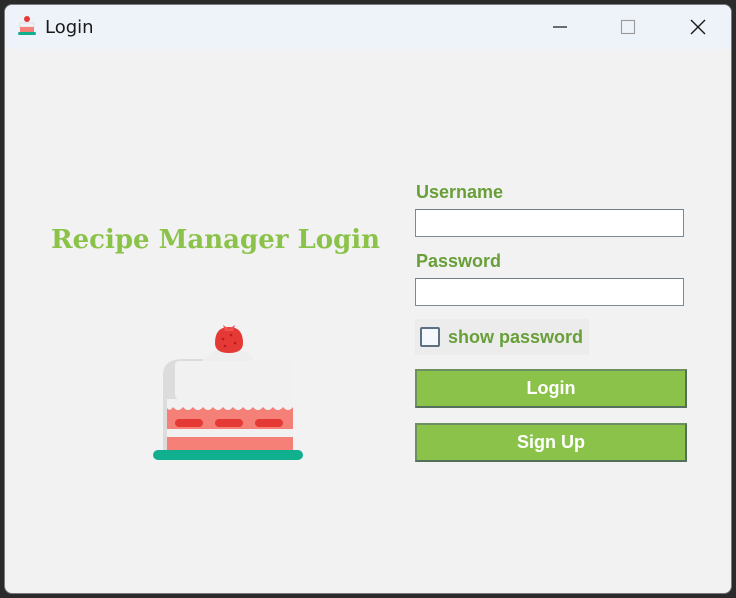 This screenshot has height=598, width=736. What do you see at coordinates (551, 442) in the screenshot?
I see `signup-button: Sign Up` at bounding box center [551, 442].